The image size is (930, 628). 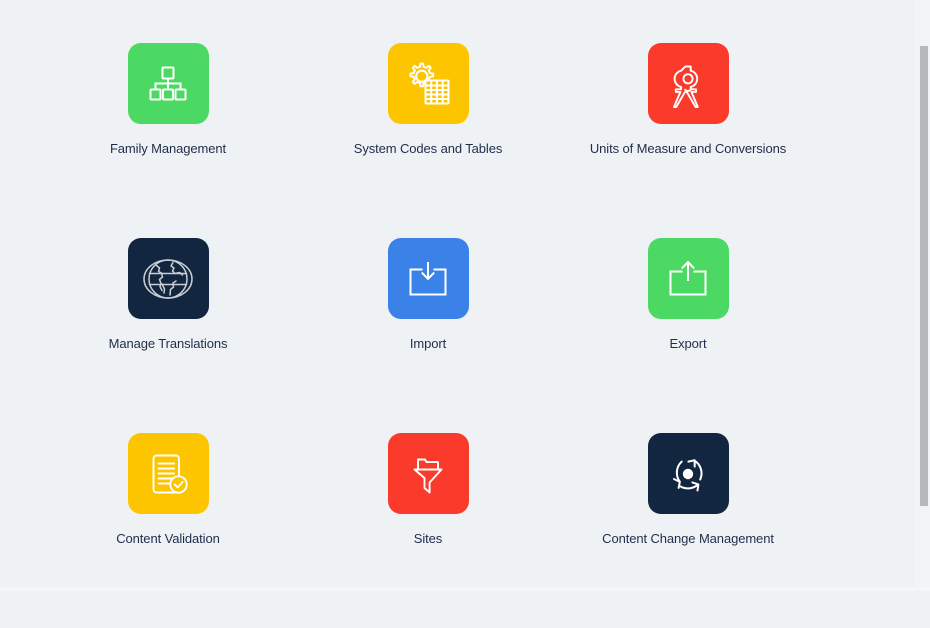 I want to click on tile-import: Import, so click(x=428, y=335).